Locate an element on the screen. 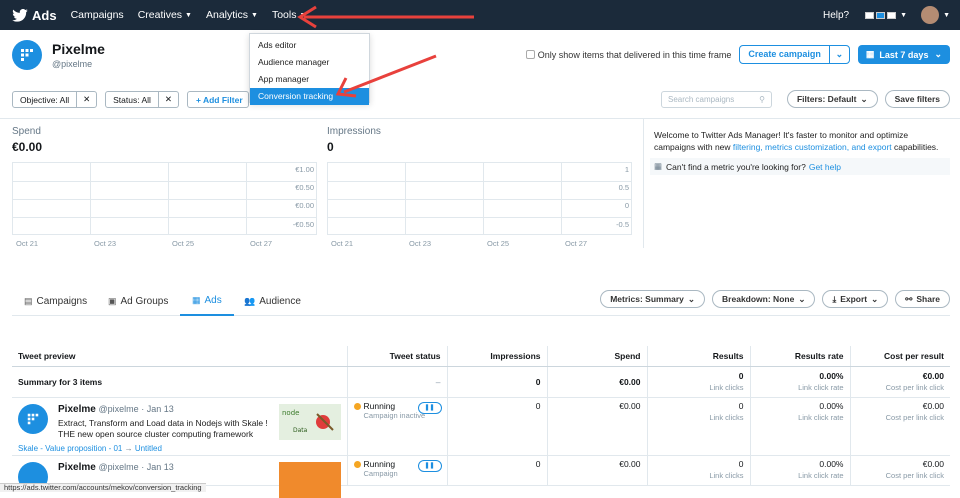  menu-item-audience-manager: Audience manager is located at coordinates (309, 62).